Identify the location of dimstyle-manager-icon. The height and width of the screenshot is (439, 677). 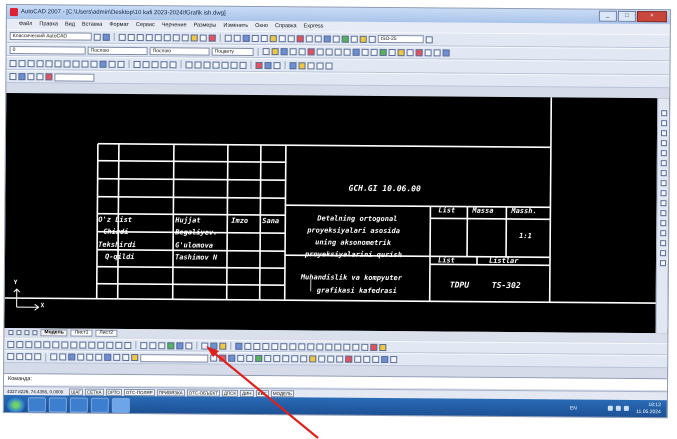
(429, 39).